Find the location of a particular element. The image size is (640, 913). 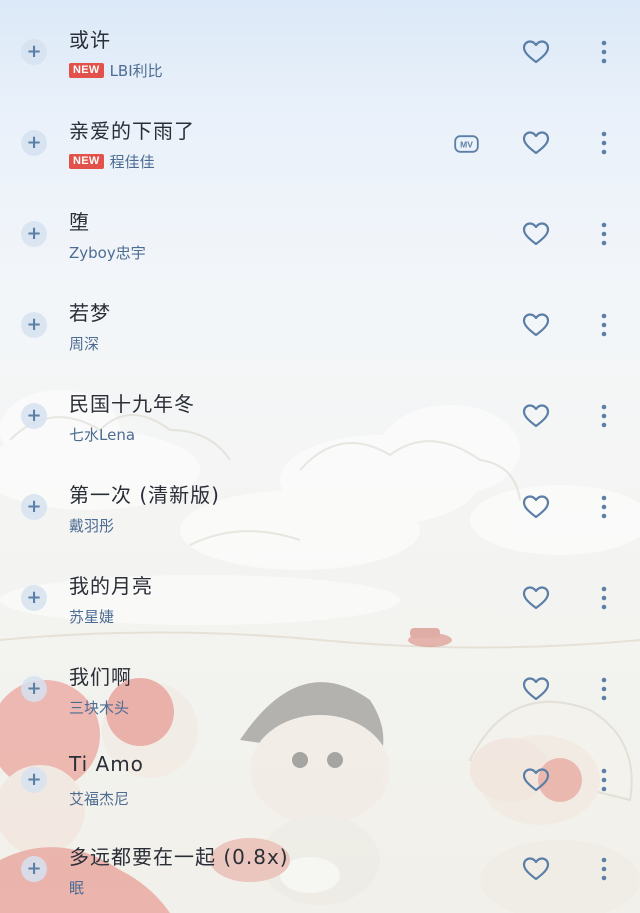

mv-icon: MV is located at coordinates (466, 144).